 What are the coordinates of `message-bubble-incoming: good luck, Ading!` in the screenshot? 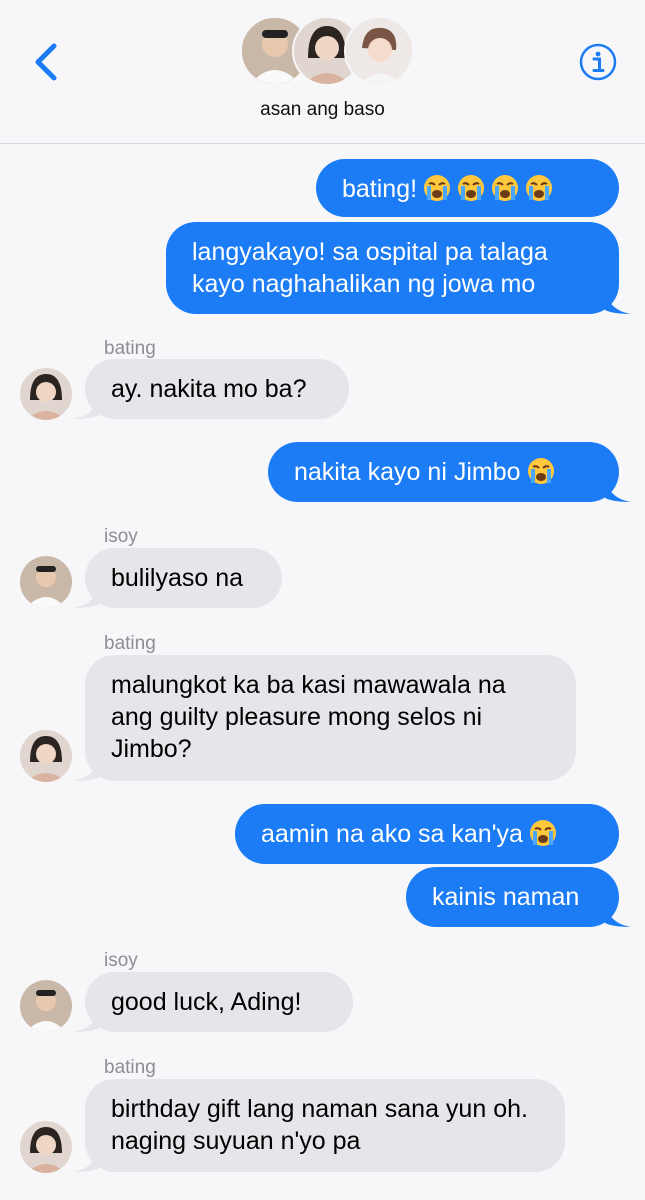 It's located at (219, 1002).